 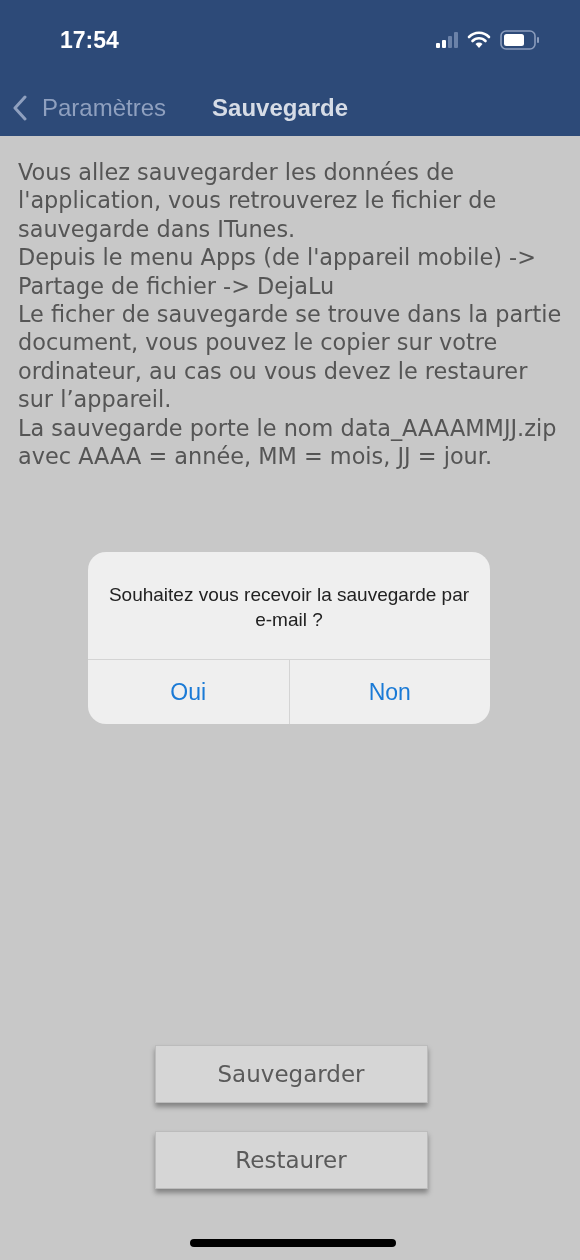 What do you see at coordinates (479, 40) in the screenshot?
I see `wifi-icon` at bounding box center [479, 40].